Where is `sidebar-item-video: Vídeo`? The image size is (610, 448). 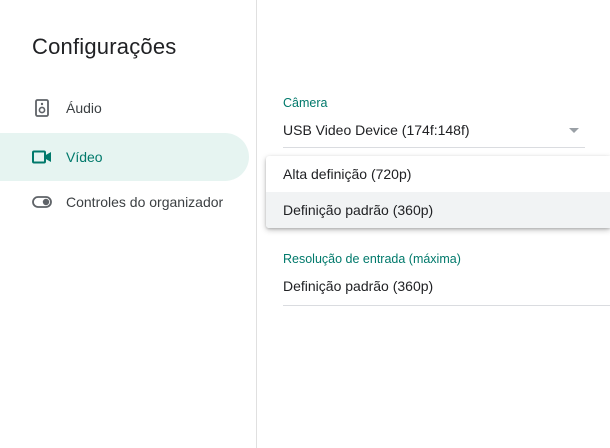
sidebar-item-video: Vídeo is located at coordinates (124, 157).